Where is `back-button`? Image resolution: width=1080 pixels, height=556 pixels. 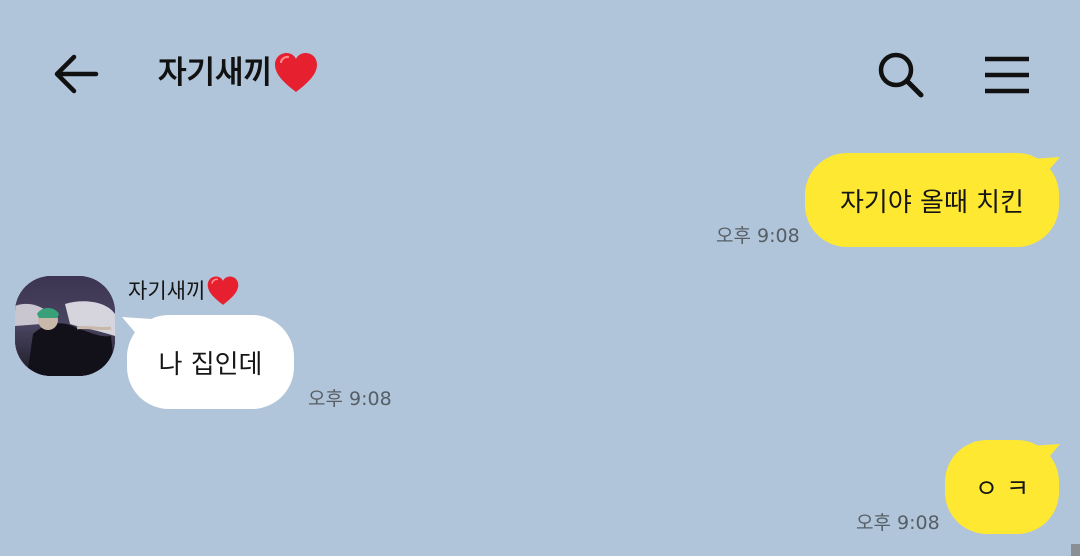 back-button is located at coordinates (76, 74).